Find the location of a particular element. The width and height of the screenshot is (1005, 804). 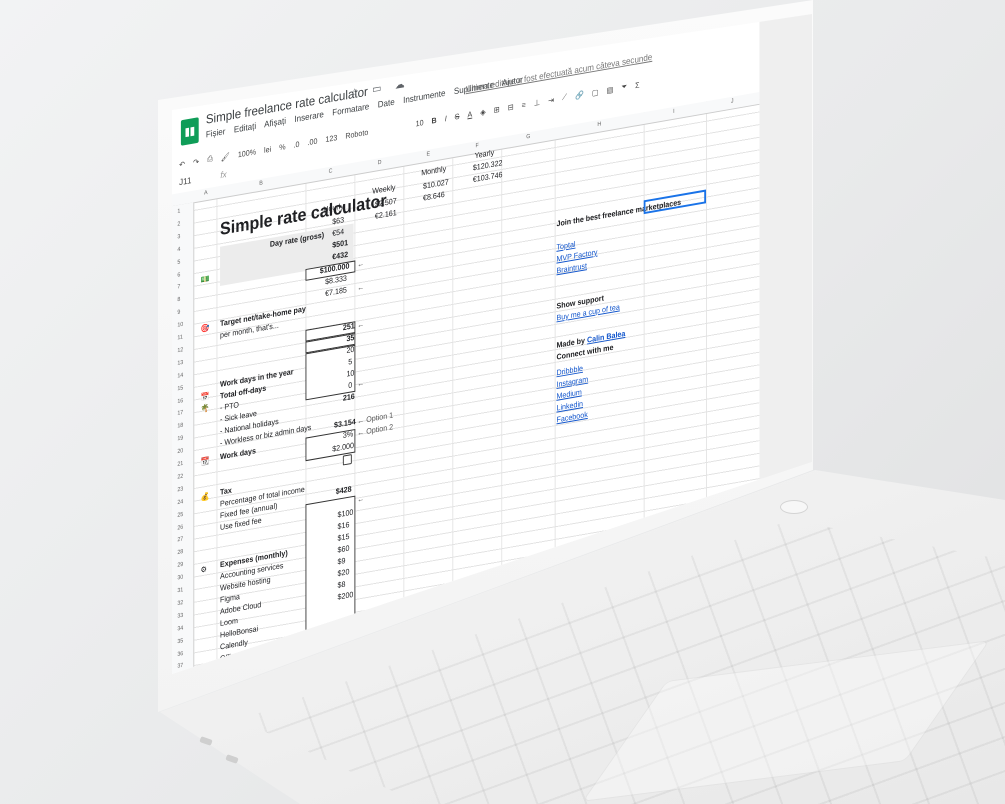

undo-icon: ↶ is located at coordinates (182, 164).